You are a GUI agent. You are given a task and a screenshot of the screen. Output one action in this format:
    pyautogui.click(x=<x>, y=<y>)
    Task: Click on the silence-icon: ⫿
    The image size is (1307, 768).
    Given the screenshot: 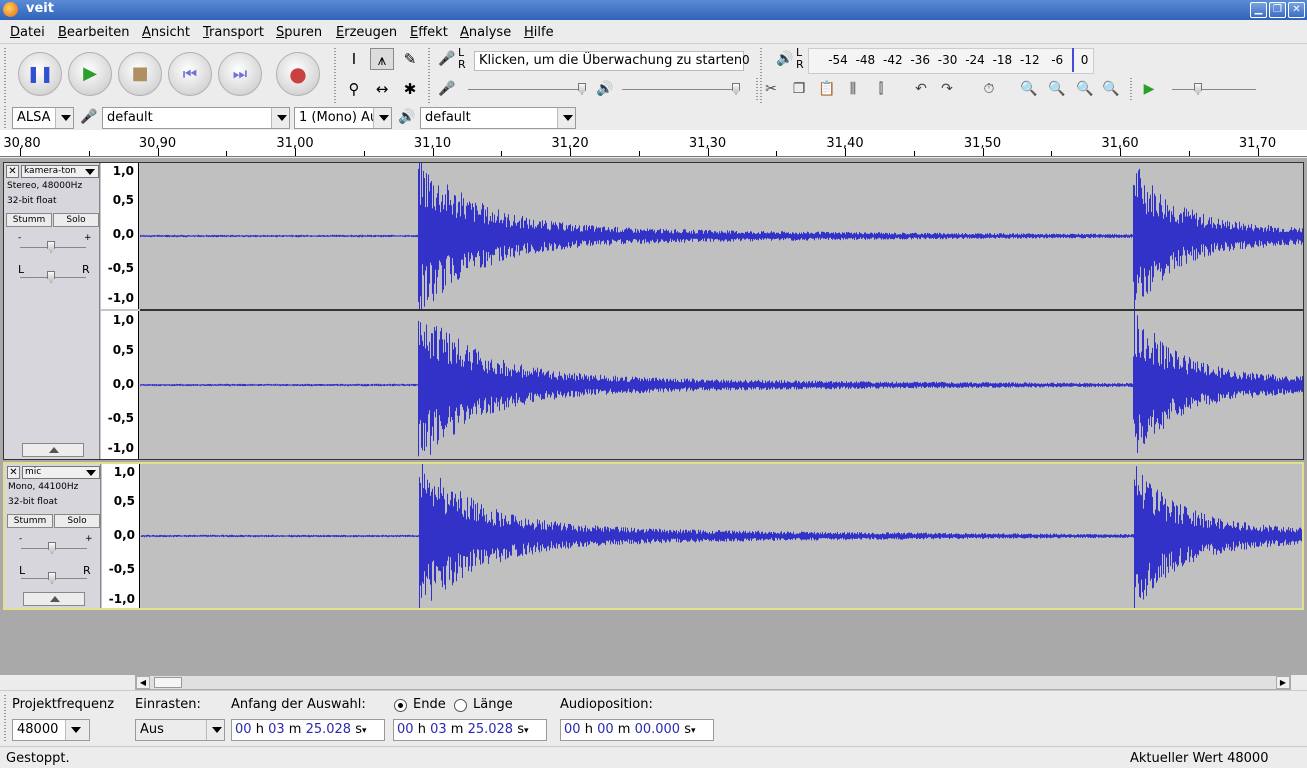 What is the action you would take?
    pyautogui.click(x=881, y=89)
    